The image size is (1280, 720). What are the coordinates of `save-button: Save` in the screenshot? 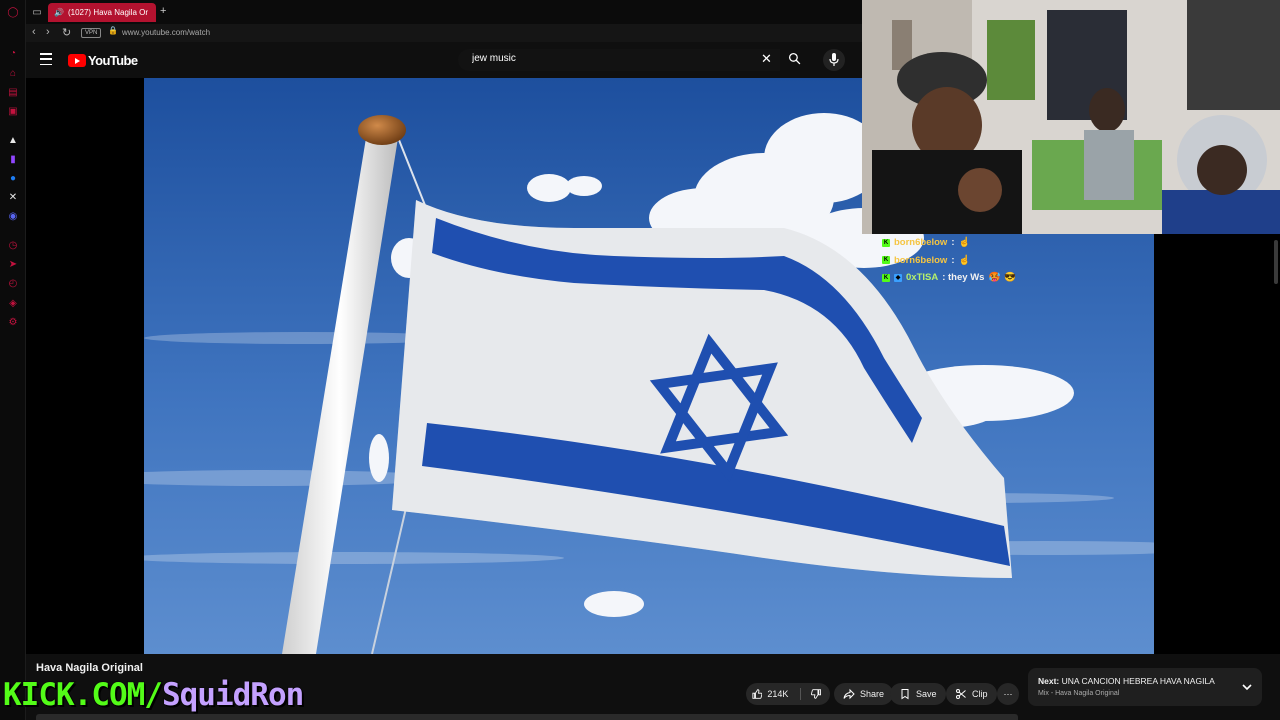 It's located at (918, 694).